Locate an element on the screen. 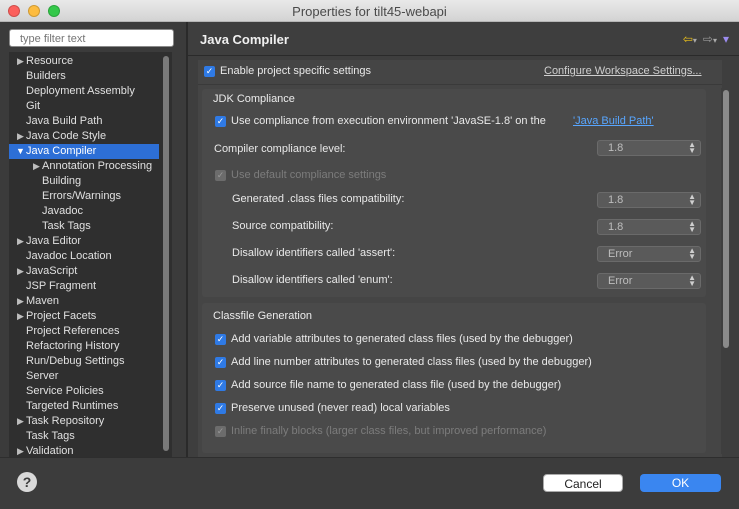  compliance-level-value: 1.8 is located at coordinates (616, 148).